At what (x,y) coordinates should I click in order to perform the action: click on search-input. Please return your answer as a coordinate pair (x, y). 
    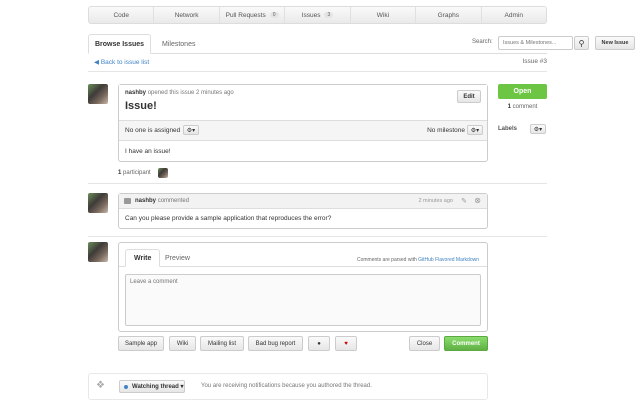
    Looking at the image, I should click on (535, 43).